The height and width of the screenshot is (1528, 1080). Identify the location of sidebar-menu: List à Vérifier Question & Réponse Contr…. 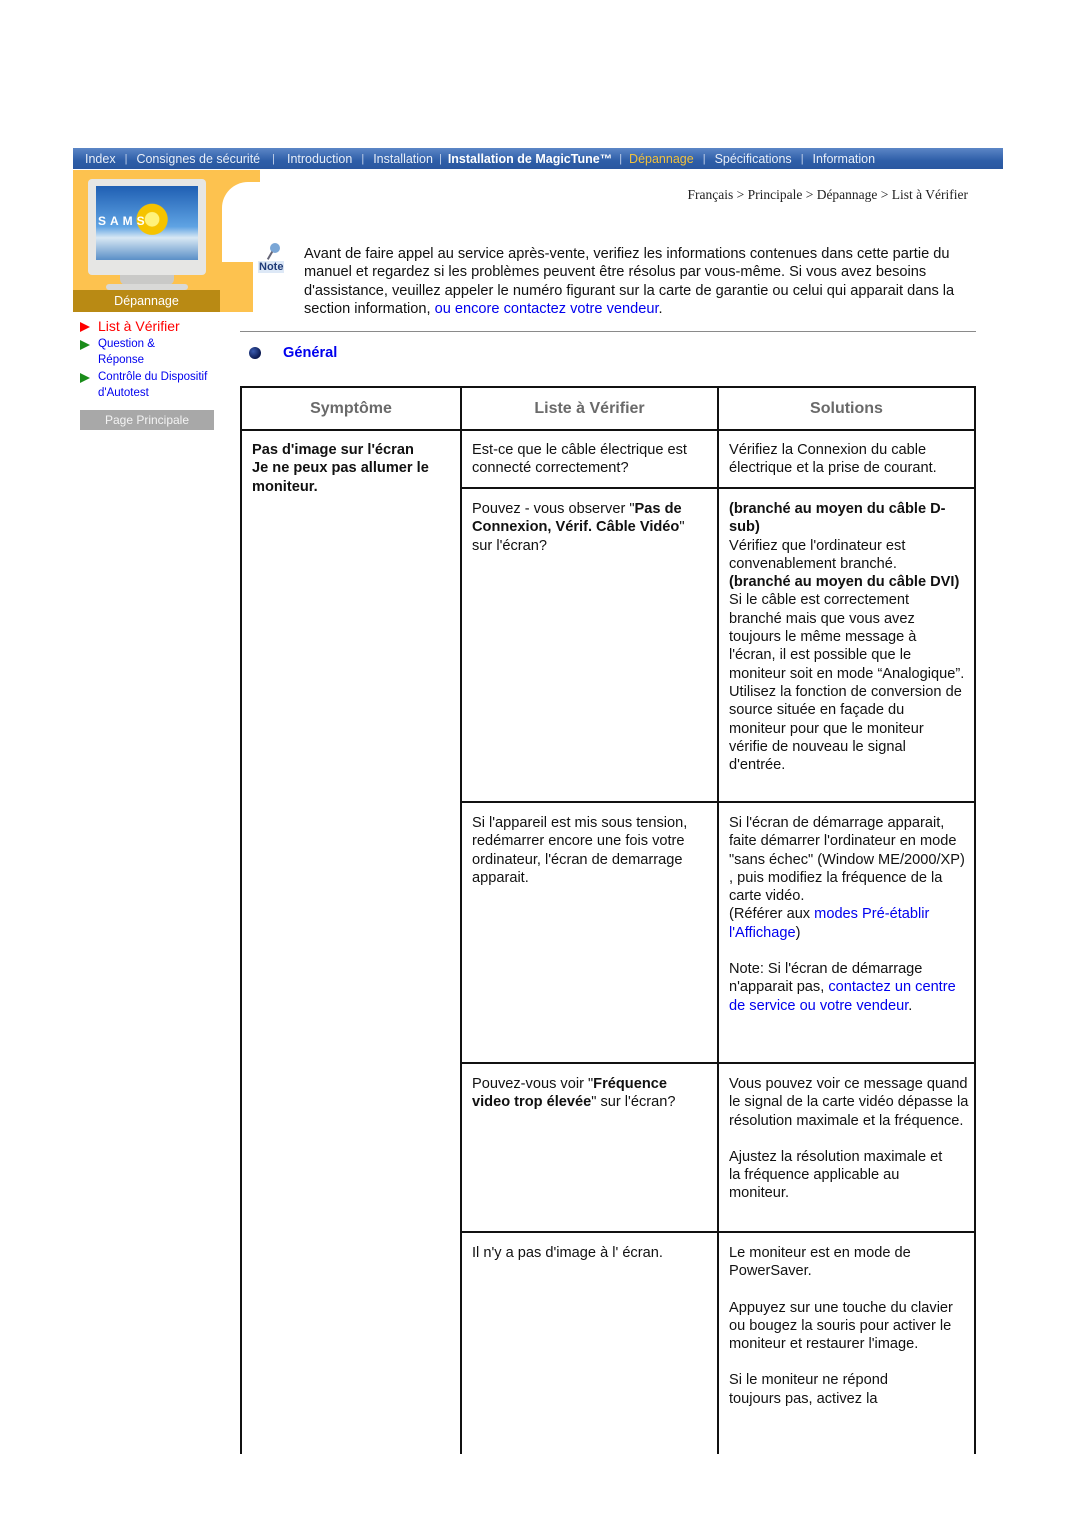
(152, 360).